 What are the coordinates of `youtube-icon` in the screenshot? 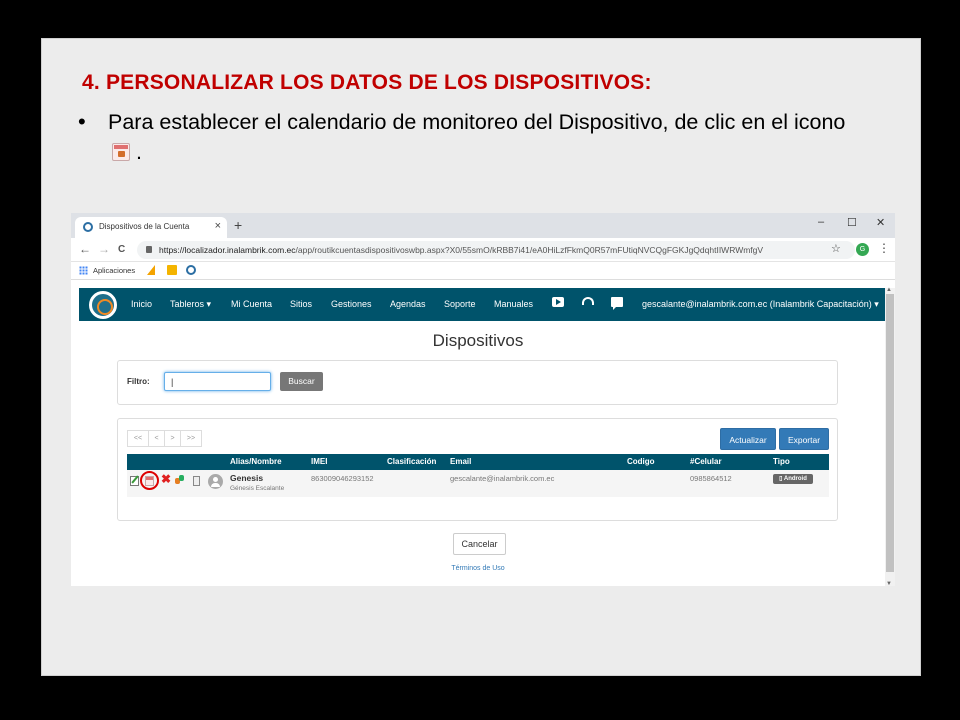 It's located at (558, 302).